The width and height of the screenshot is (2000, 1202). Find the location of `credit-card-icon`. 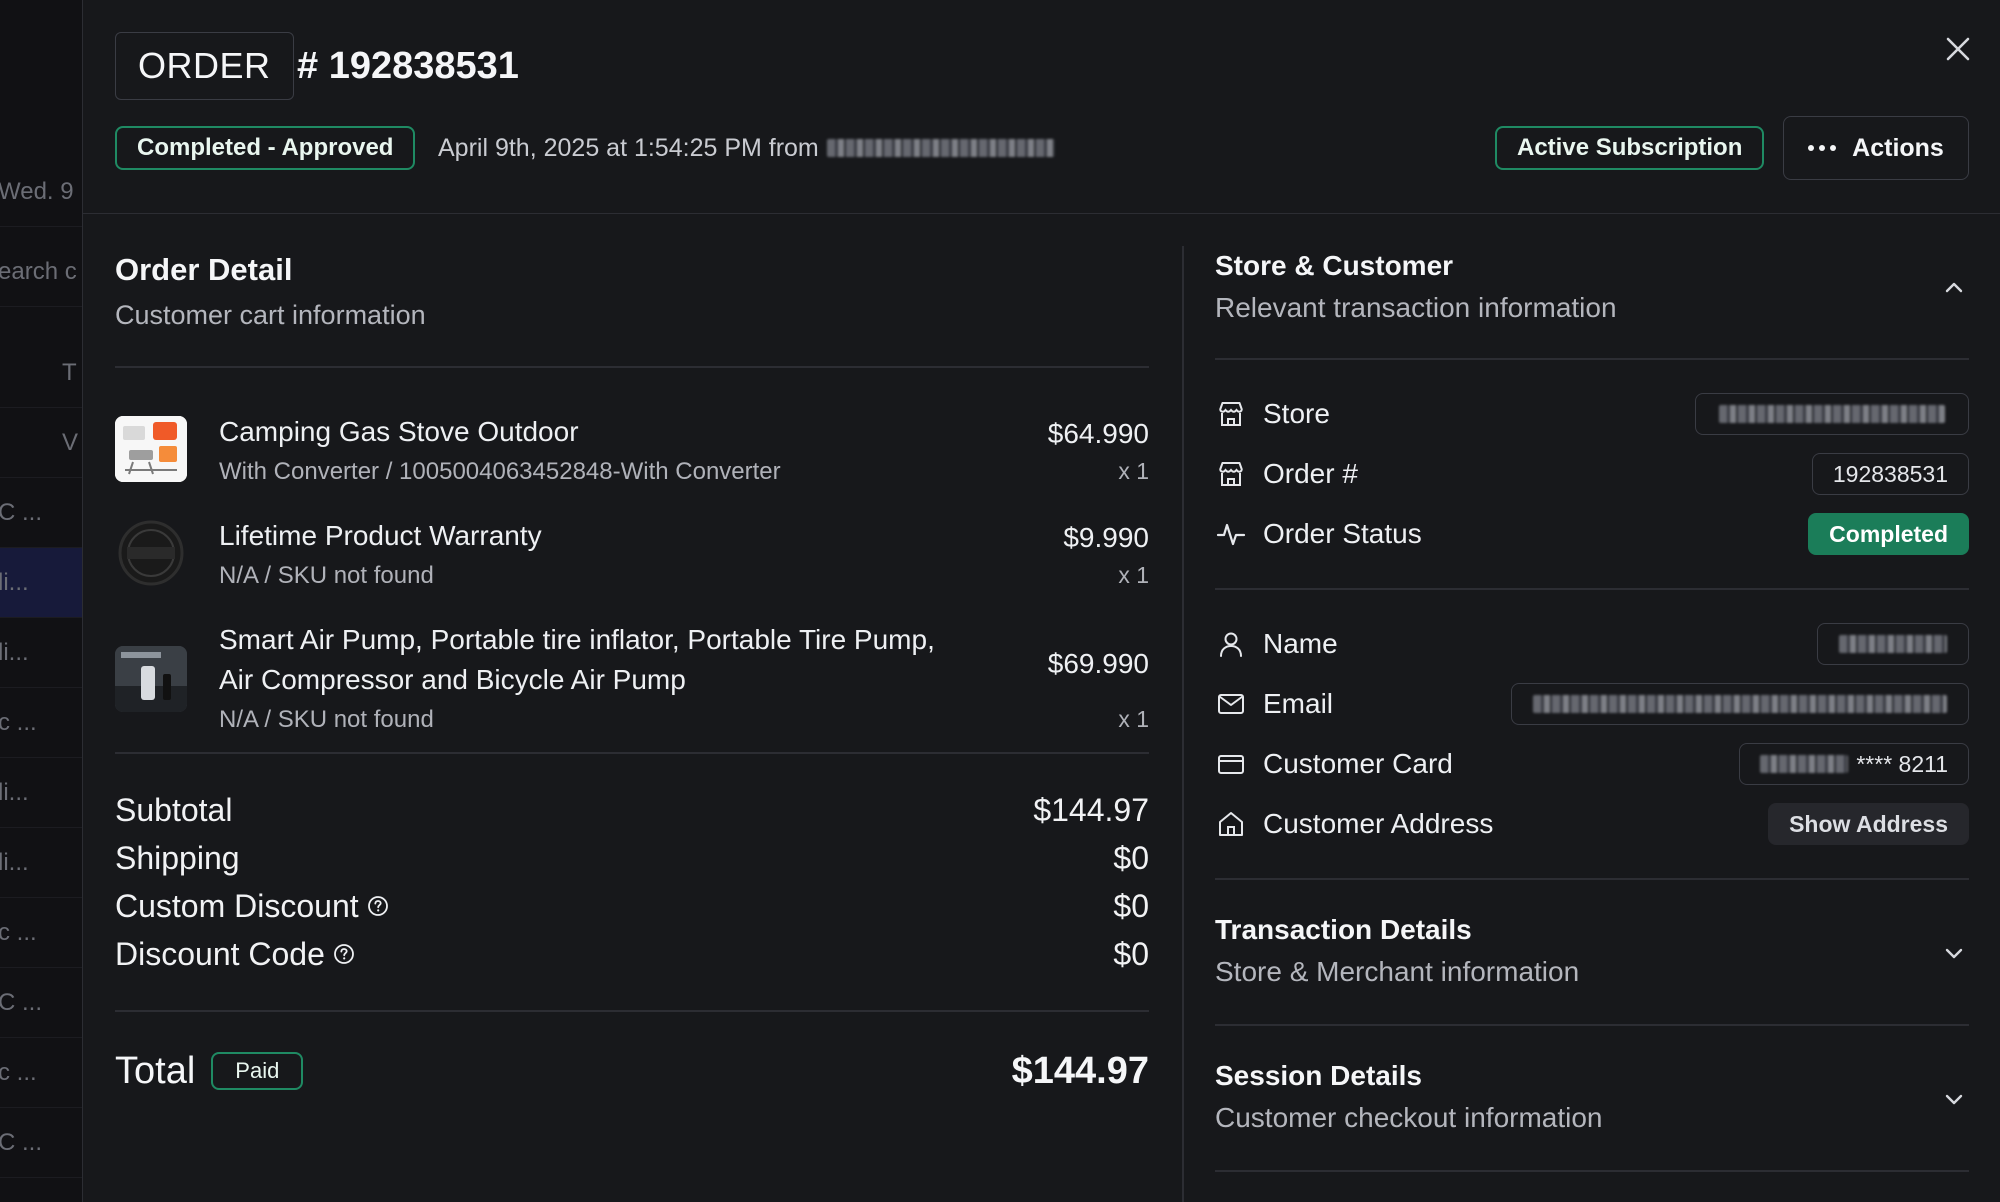

credit-card-icon is located at coordinates (1231, 764).